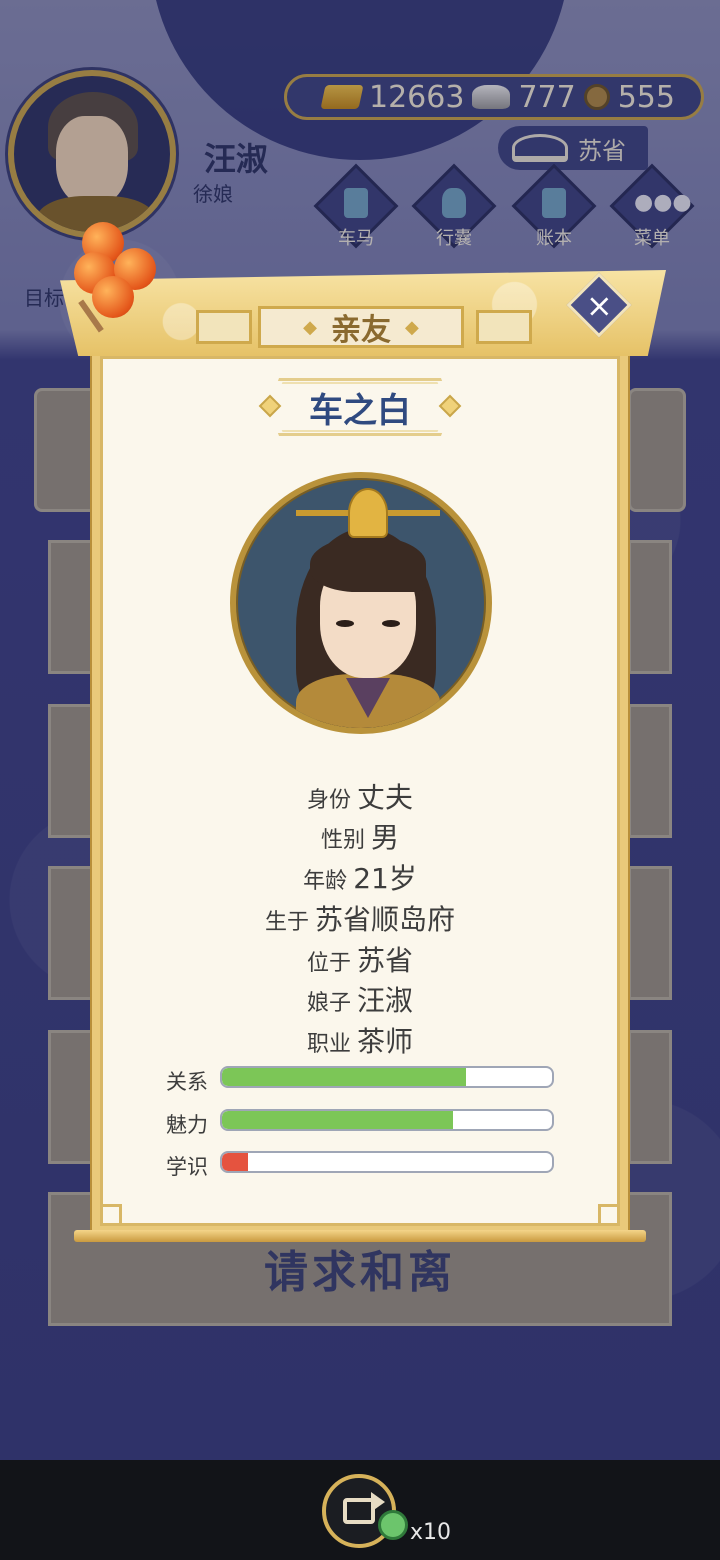  What do you see at coordinates (360, 1041) in the screenshot?
I see `info-row-occupation: 职业 茶师` at bounding box center [360, 1041].